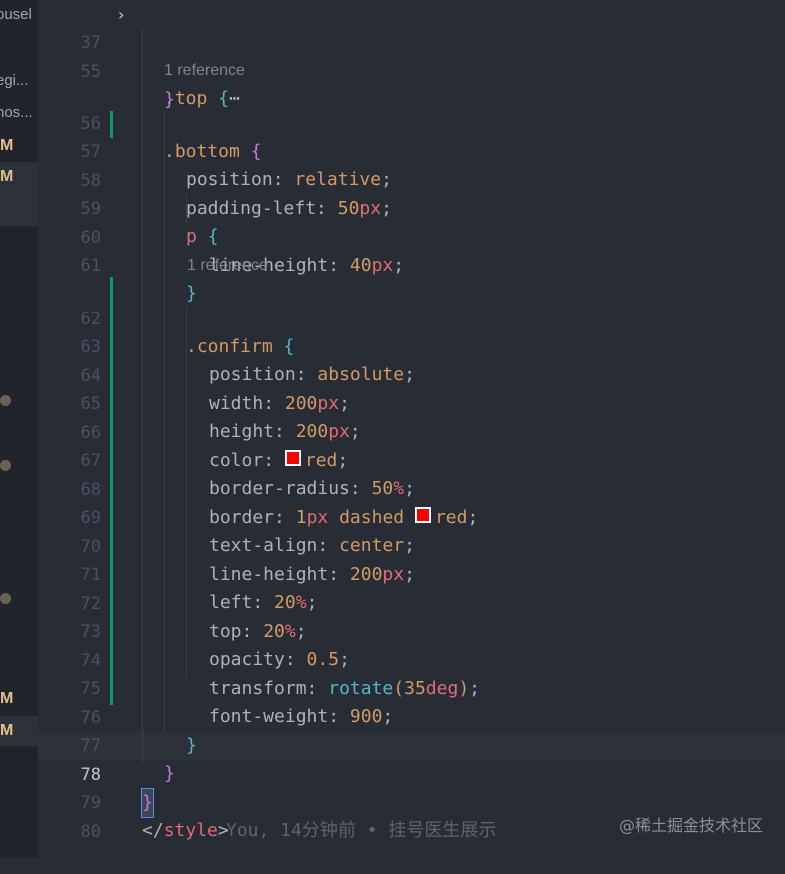 Image resolution: width=785 pixels, height=874 pixels. I want to click on chevron-right-icon: ›, so click(121, 15).